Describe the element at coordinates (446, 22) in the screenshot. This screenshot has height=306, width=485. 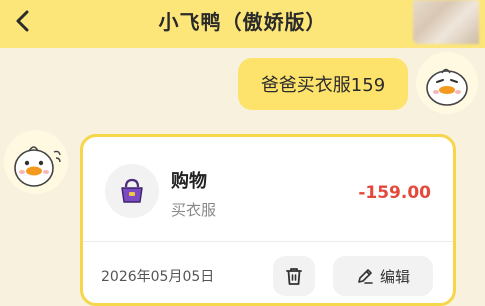
I see `profile-avatar` at that location.